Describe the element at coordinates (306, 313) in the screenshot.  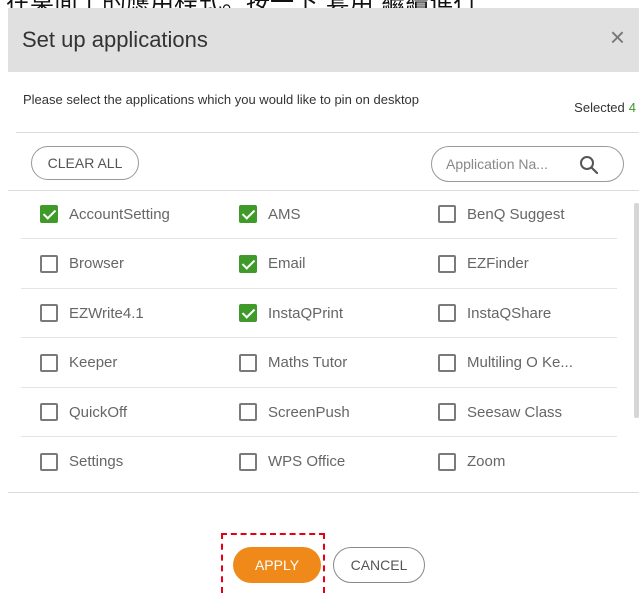
I see `app-label: InstaQPrint` at that location.